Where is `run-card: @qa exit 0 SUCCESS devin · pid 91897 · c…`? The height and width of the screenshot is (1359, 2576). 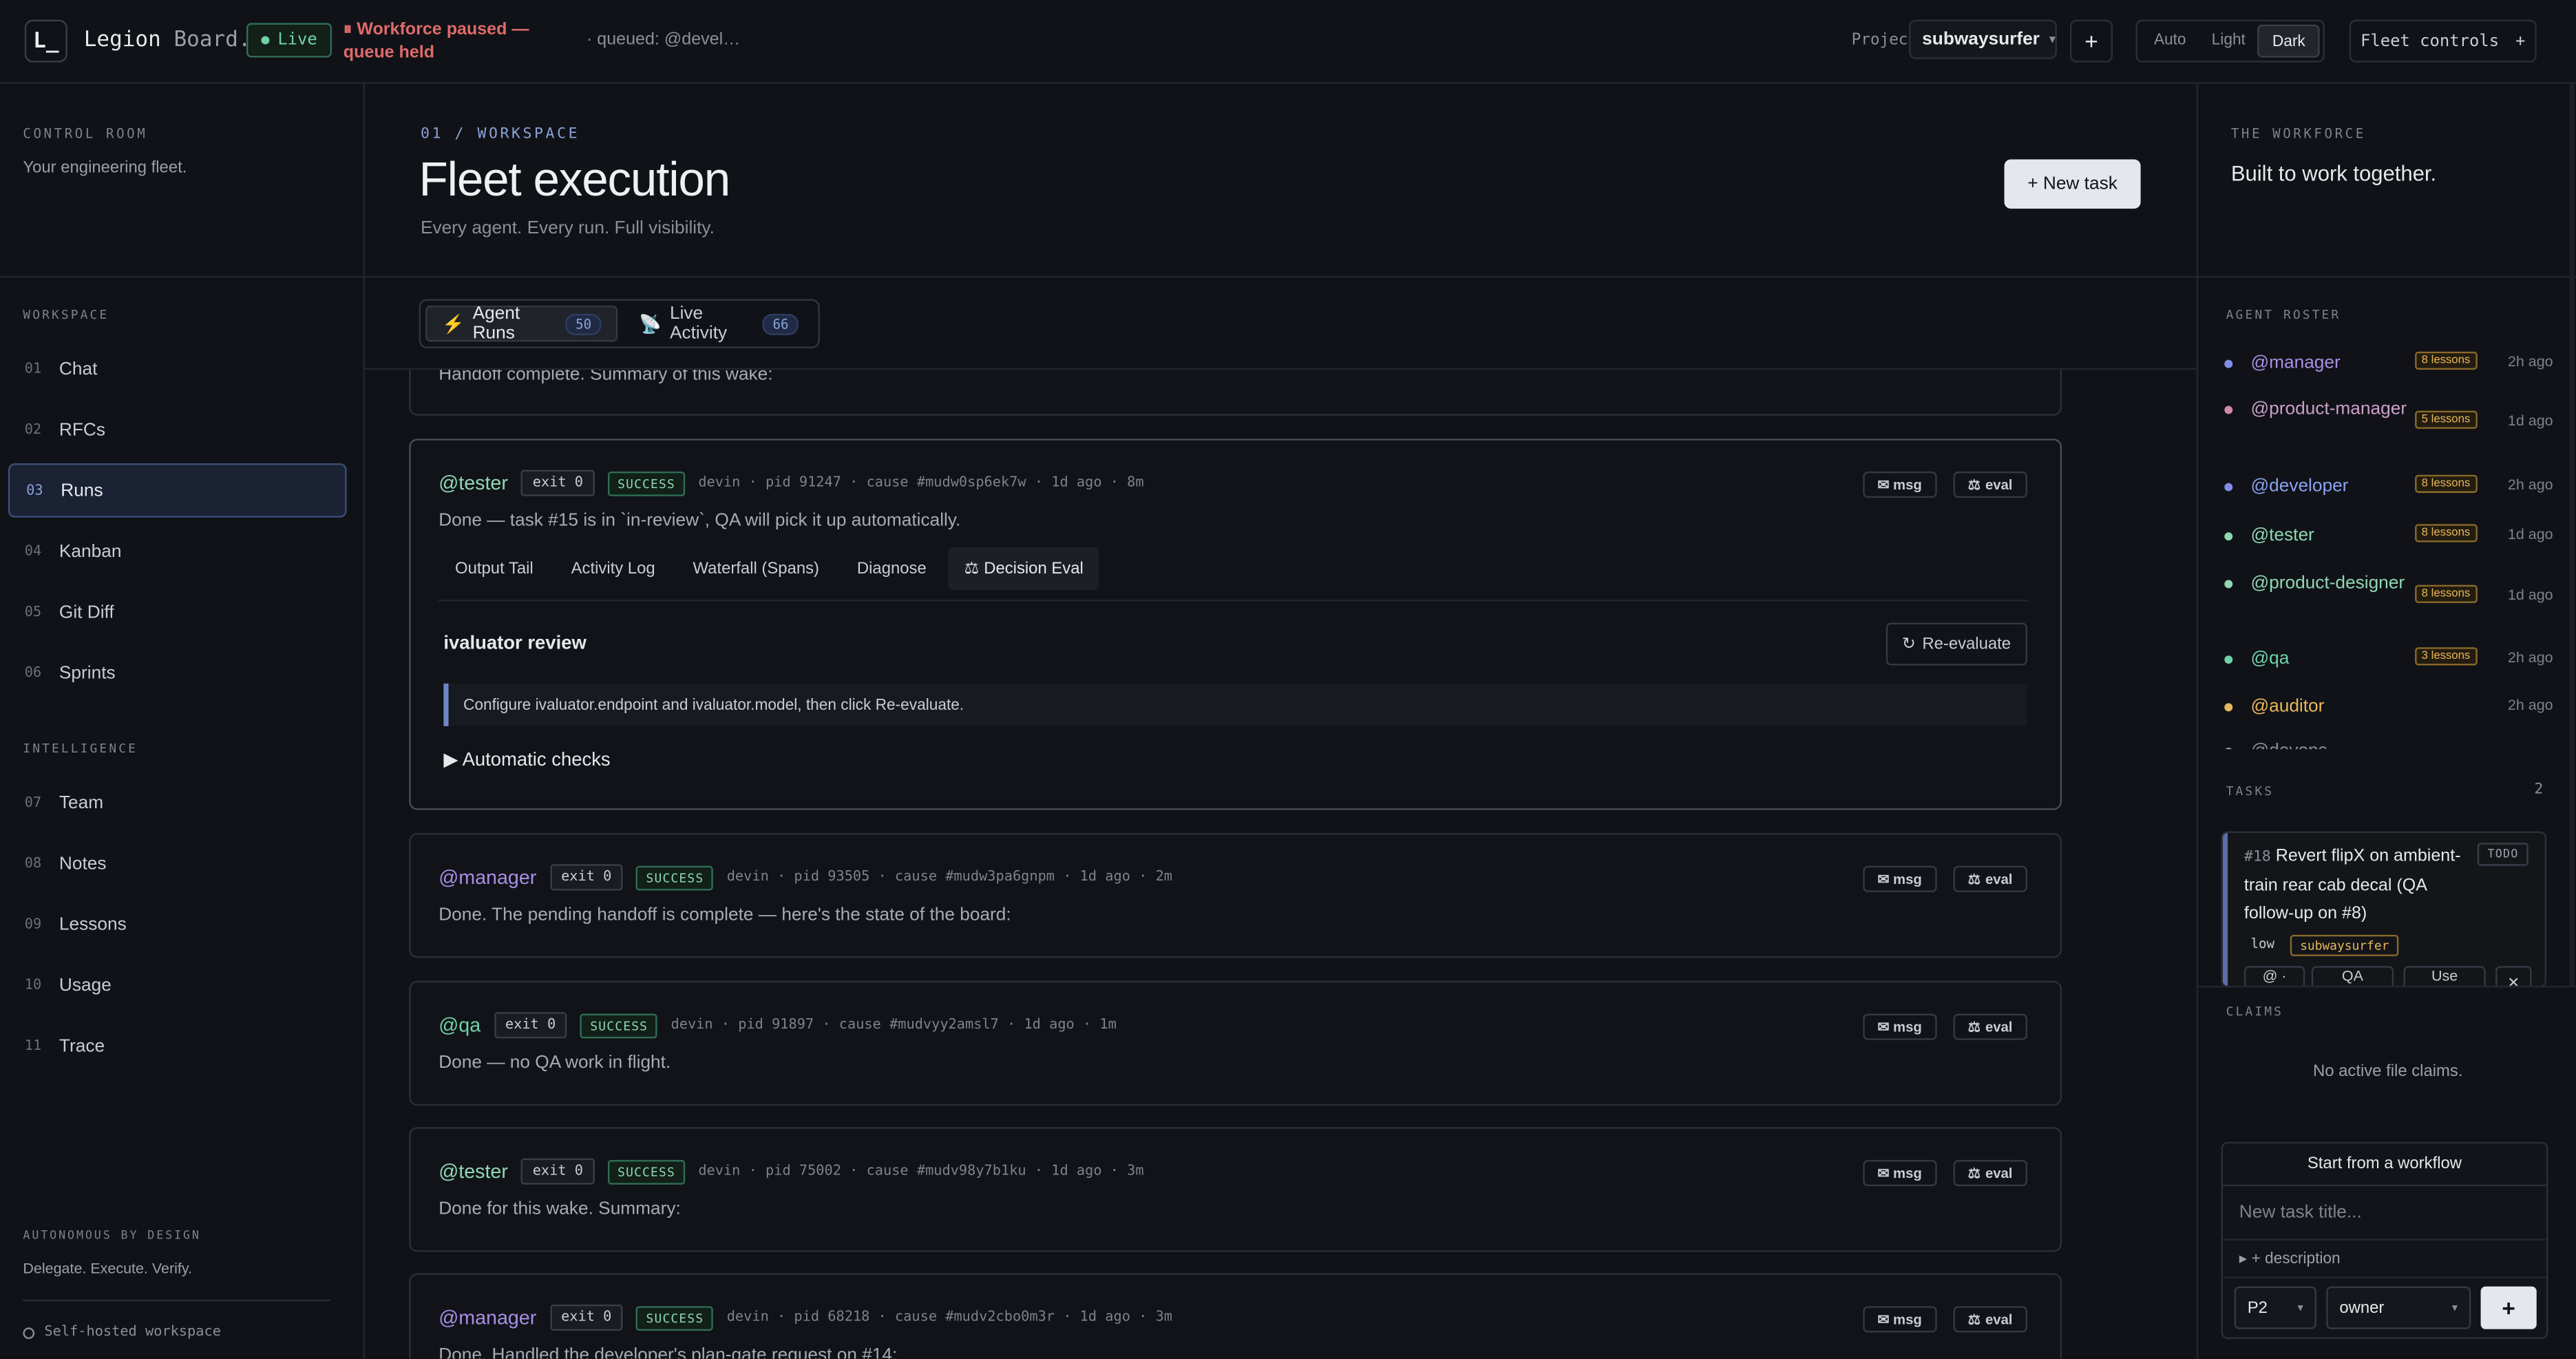
run-card: @qa exit 0 SUCCESS devin · pid 91897 · c… is located at coordinates (1236, 1043).